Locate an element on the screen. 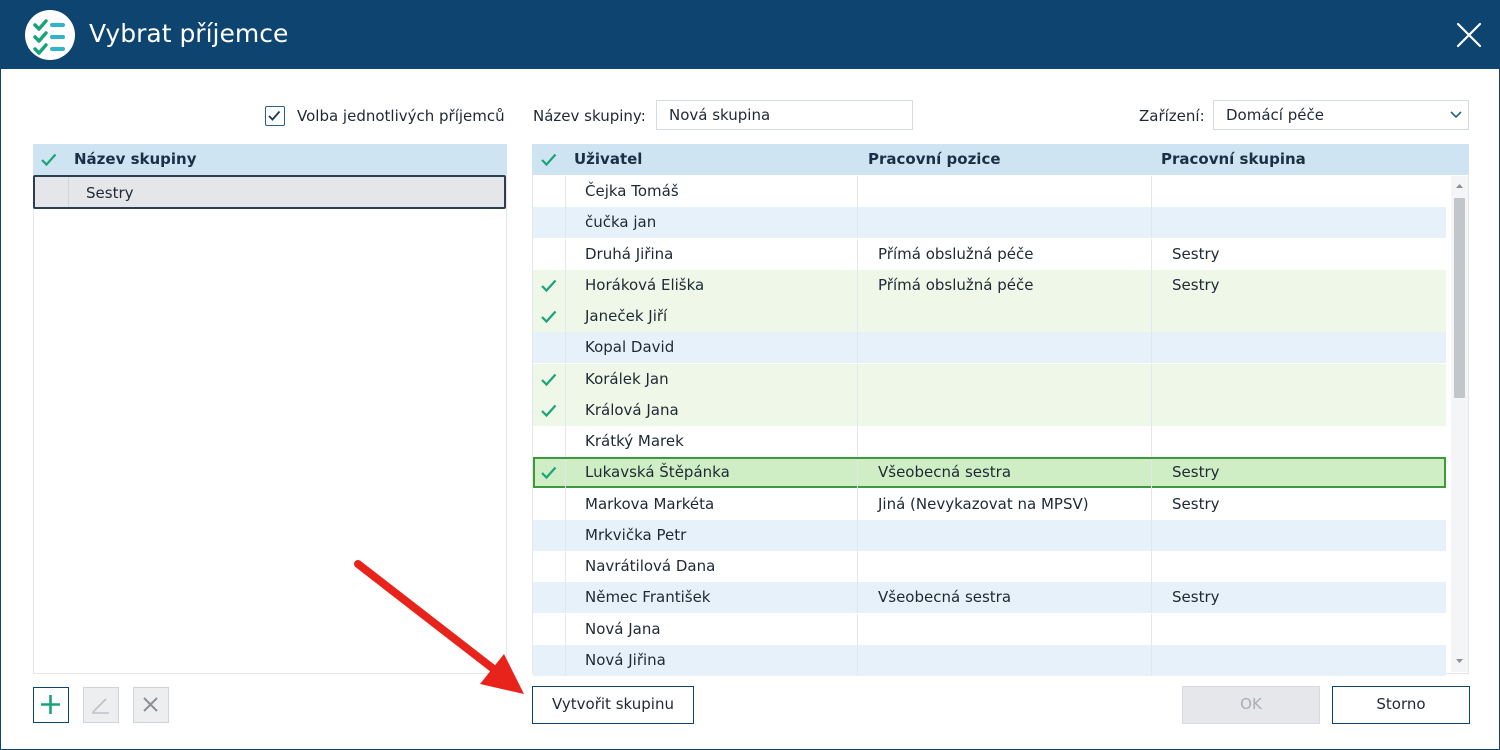  table-row: Mrkvička Petr is located at coordinates (989, 535).